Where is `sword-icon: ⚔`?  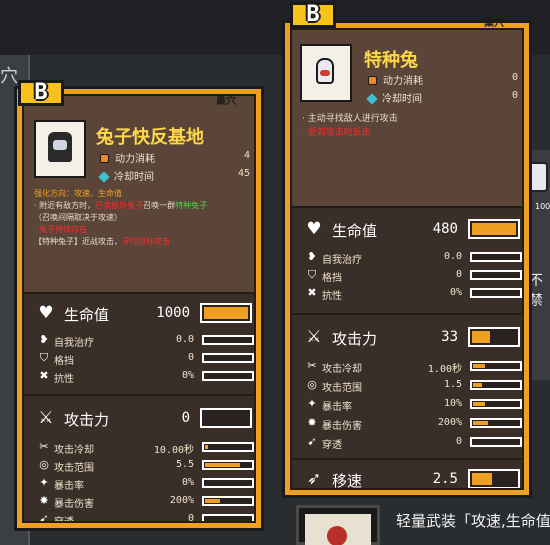
sword-icon: ⚔ is located at coordinates (46, 418).